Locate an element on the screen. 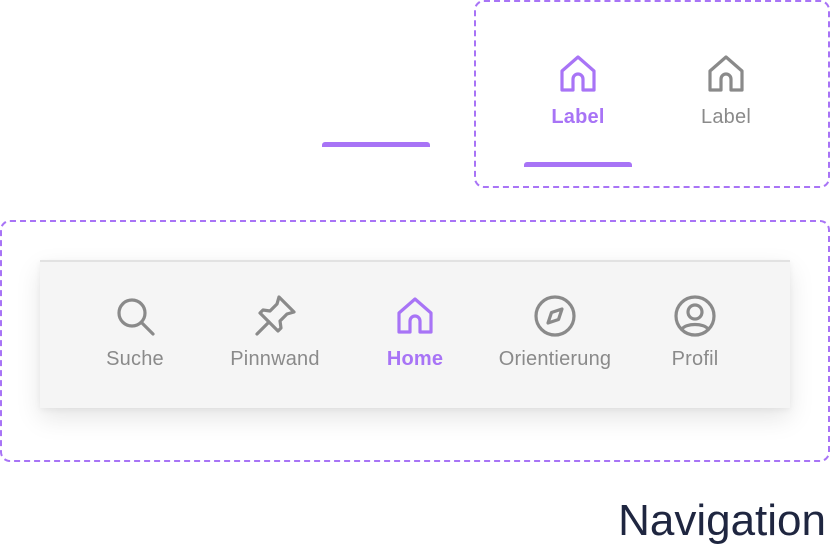 The width and height of the screenshot is (830, 557). tab-profile: Profil is located at coordinates (695, 331).